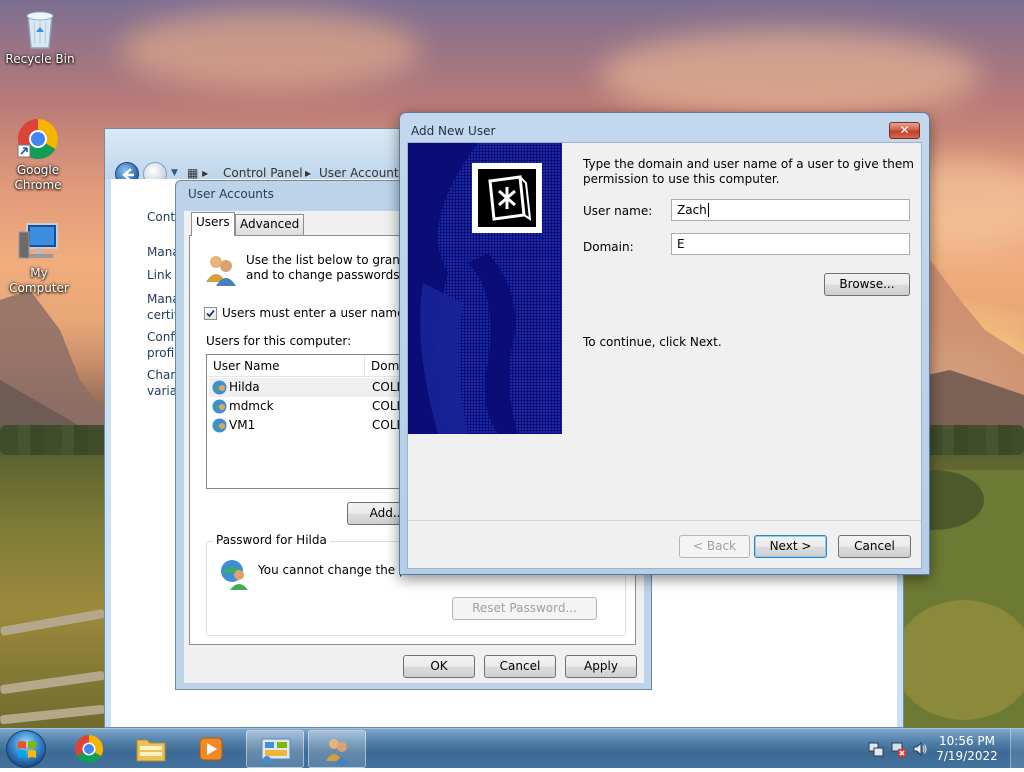  Describe the element at coordinates (664, 520) in the screenshot. I see `footer-separator` at that location.